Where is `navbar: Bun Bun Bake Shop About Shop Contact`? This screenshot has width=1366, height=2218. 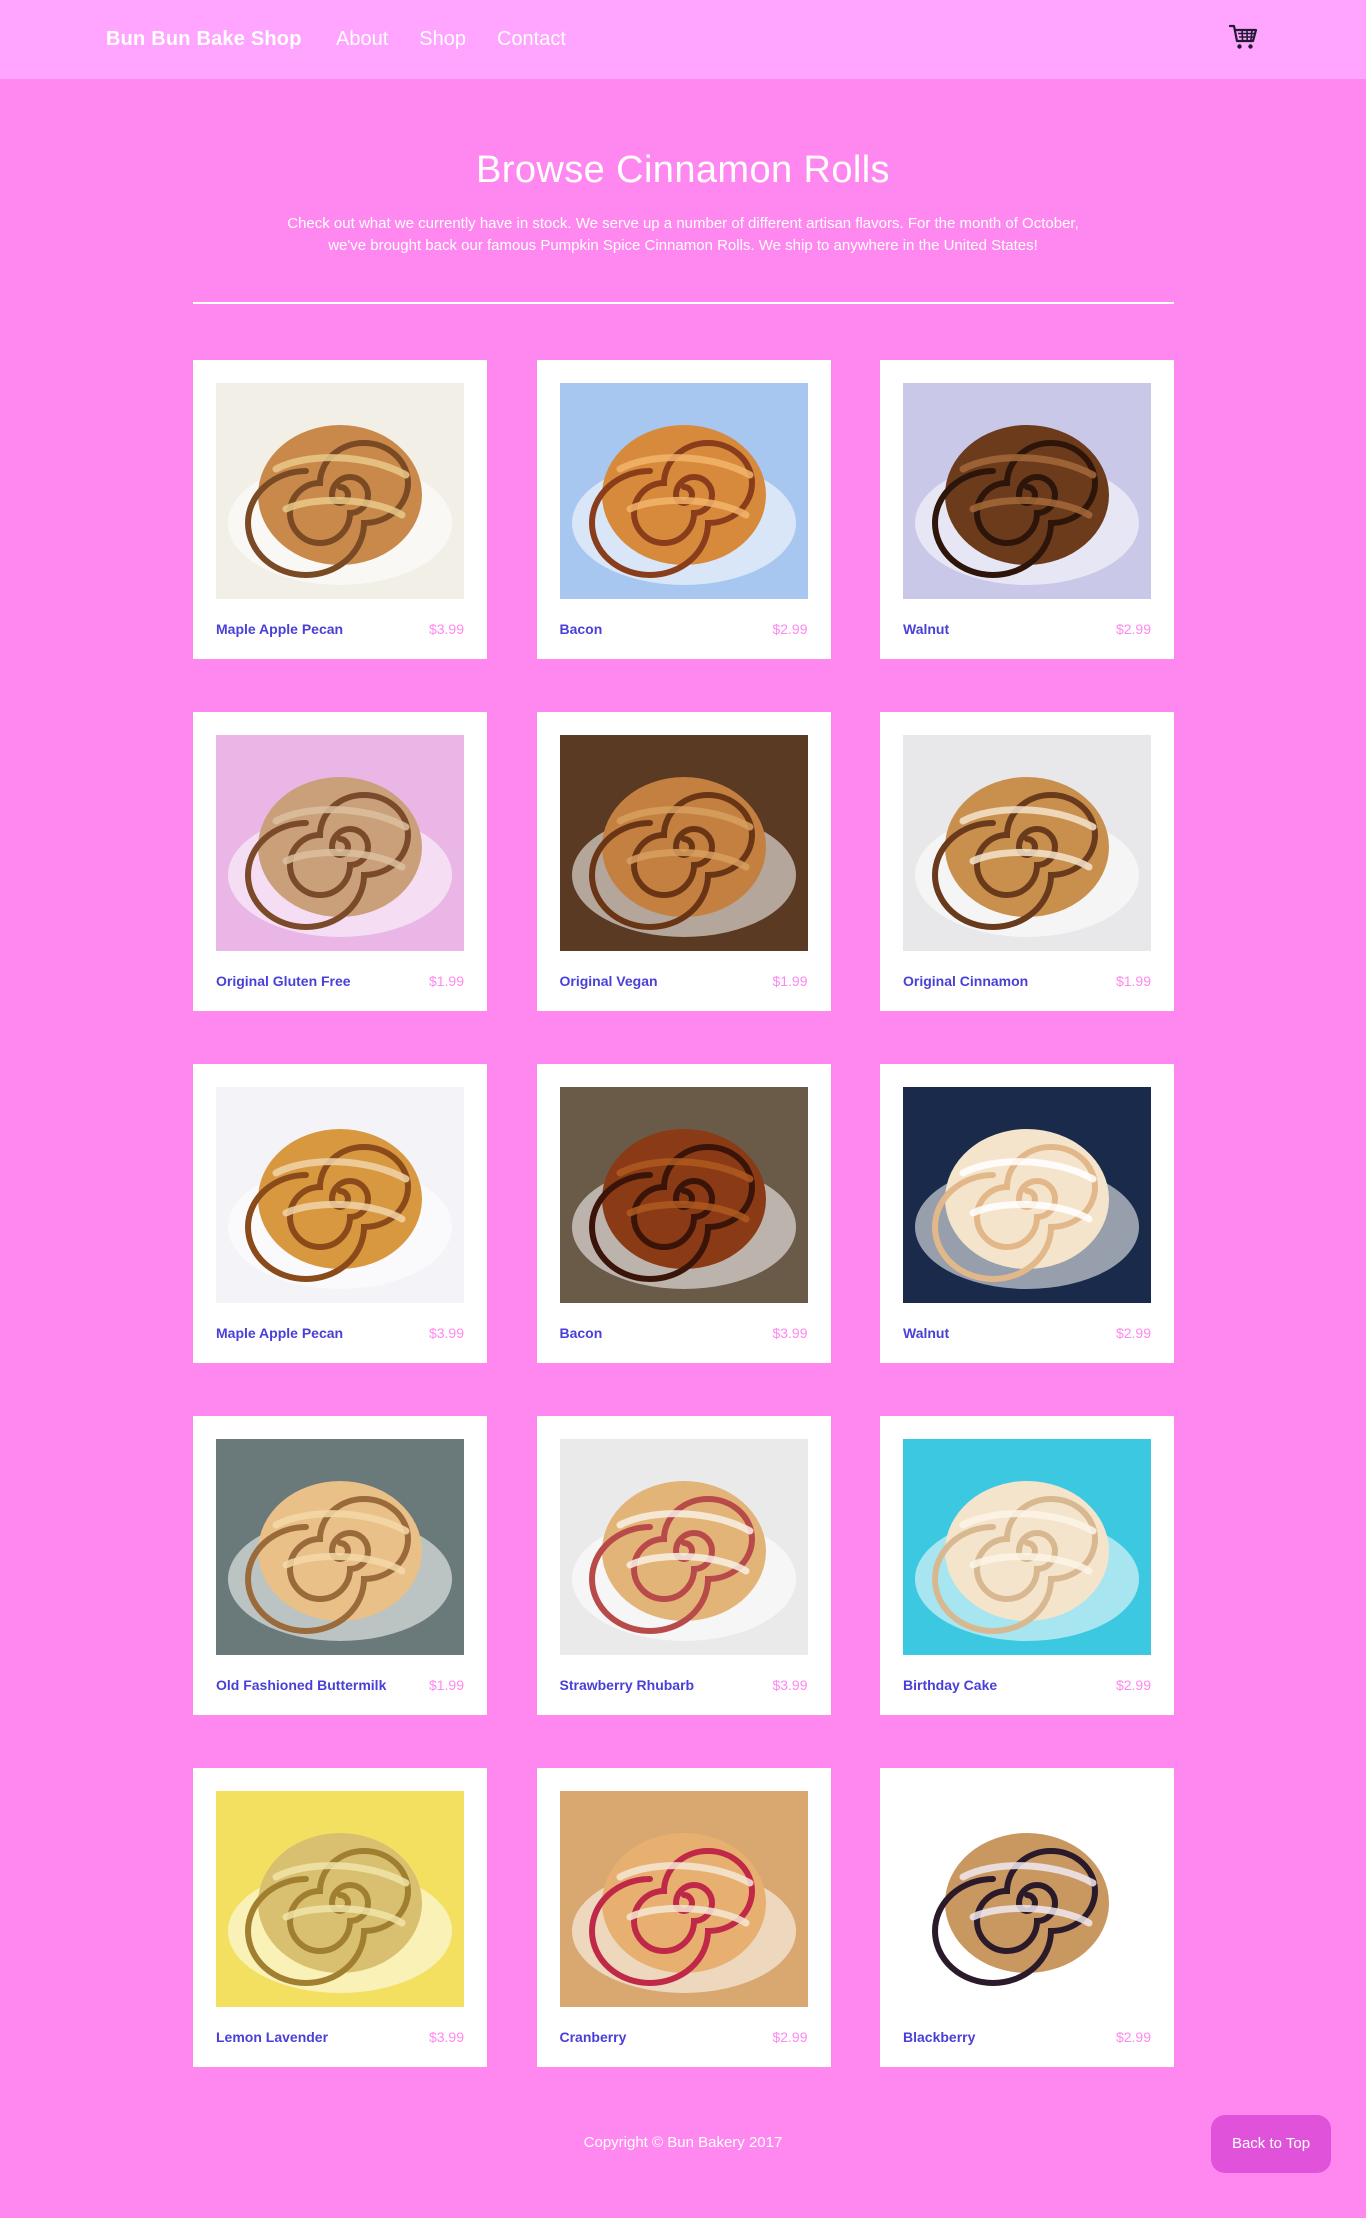
navbar: Bun Bun Bake Shop About Shop Contact is located at coordinates (683, 39).